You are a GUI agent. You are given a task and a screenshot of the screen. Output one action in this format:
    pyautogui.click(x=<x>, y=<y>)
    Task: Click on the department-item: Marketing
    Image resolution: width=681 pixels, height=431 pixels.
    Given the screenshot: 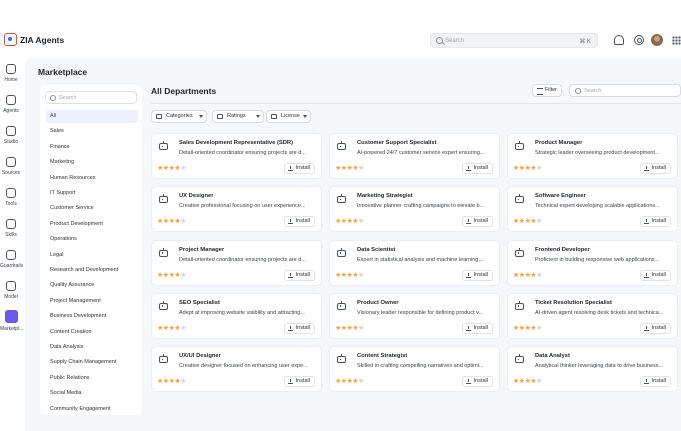 What is the action you would take?
    pyautogui.click(x=92, y=162)
    